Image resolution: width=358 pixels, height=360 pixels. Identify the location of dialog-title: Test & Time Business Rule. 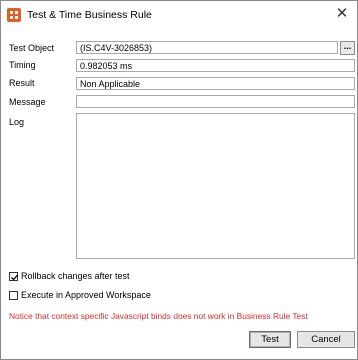
(89, 15).